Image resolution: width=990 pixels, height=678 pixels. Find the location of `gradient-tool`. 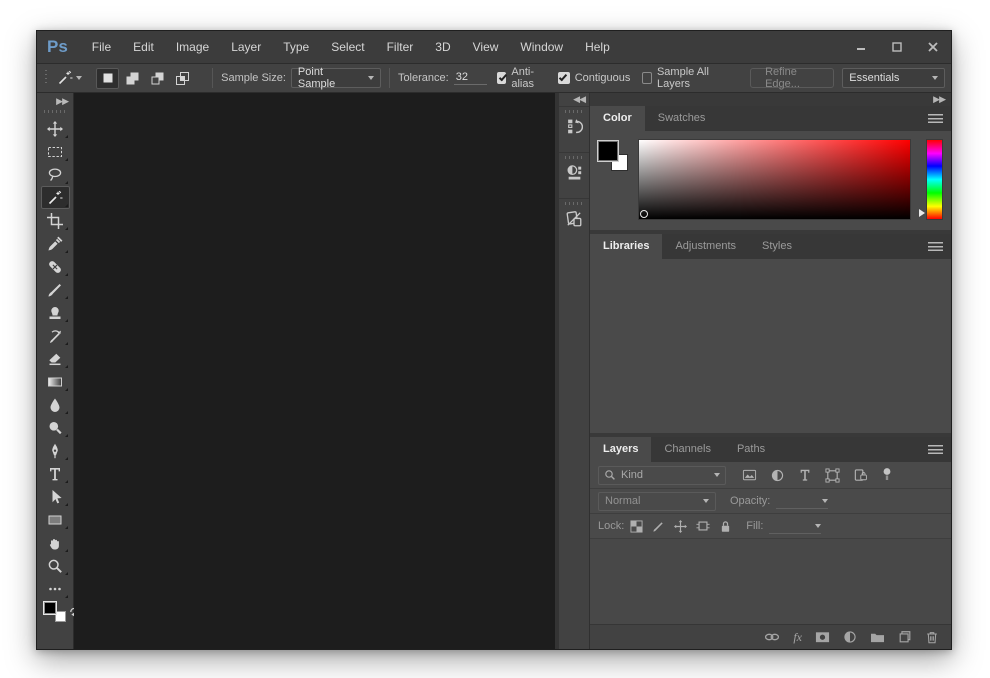

gradient-tool is located at coordinates (55, 381).